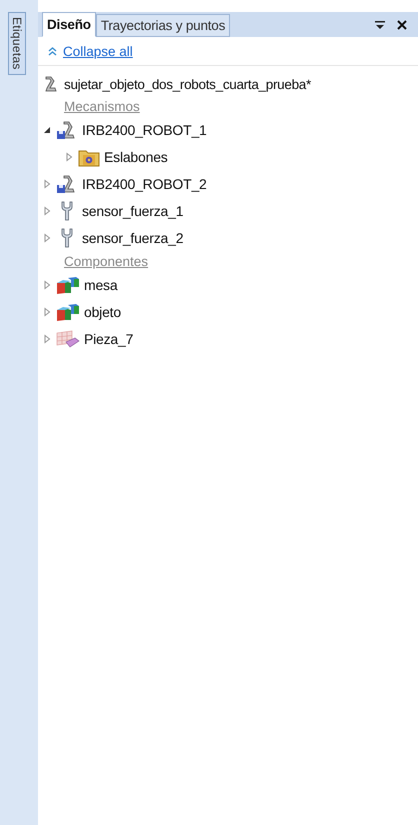 This screenshot has width=418, height=825. Describe the element at coordinates (101, 284) in the screenshot. I see `tree-item: mesa` at that location.